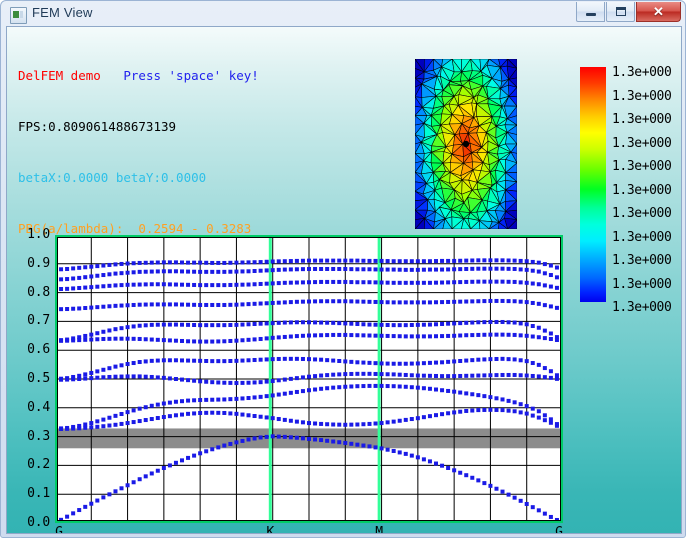 This screenshot has width=686, height=538. What do you see at coordinates (343, 14) in the screenshot?
I see `title-bar: FEM View ✕` at bounding box center [343, 14].